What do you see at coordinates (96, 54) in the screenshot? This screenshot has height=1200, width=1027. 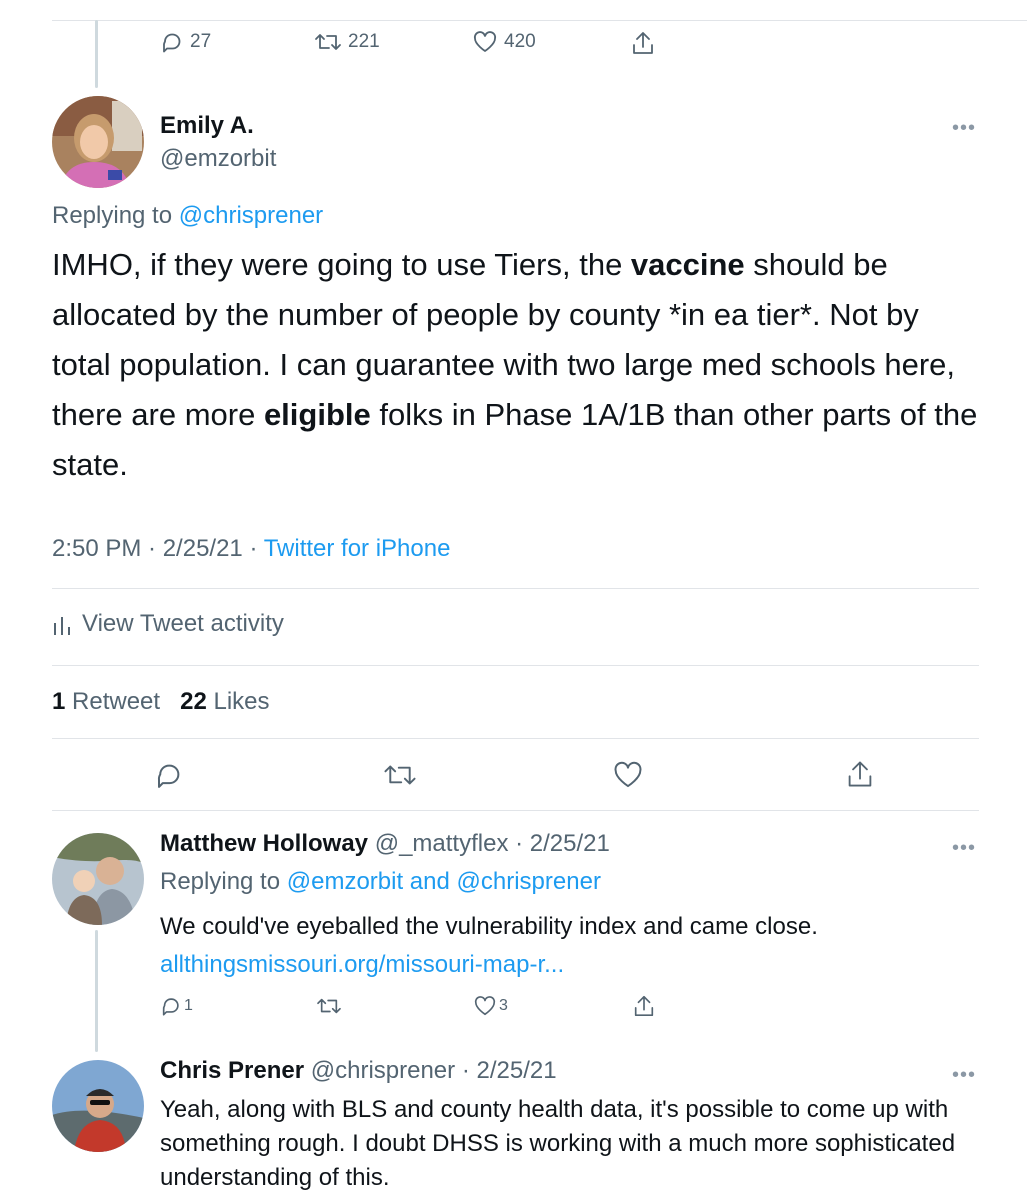 I see `thread-line-top` at bounding box center [96, 54].